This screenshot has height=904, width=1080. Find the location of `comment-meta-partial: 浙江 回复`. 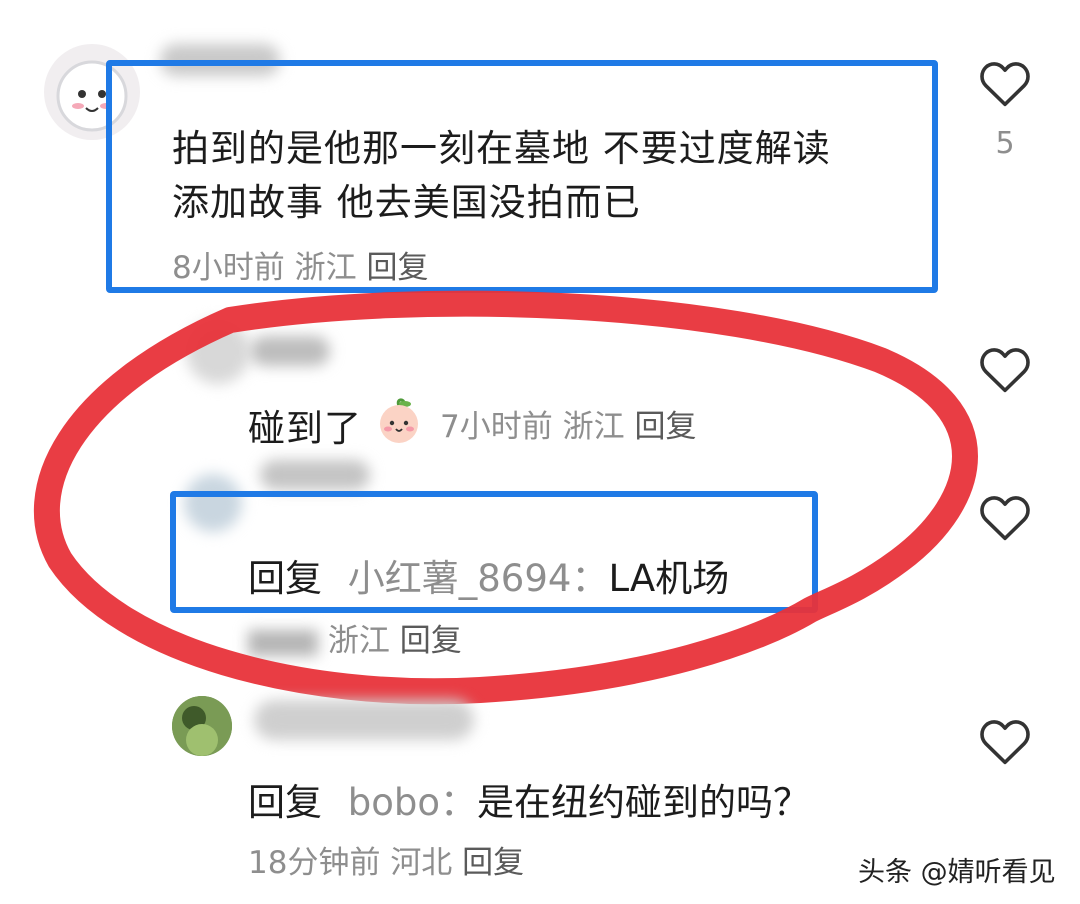

comment-meta-partial: 浙江 回复 is located at coordinates (355, 637).